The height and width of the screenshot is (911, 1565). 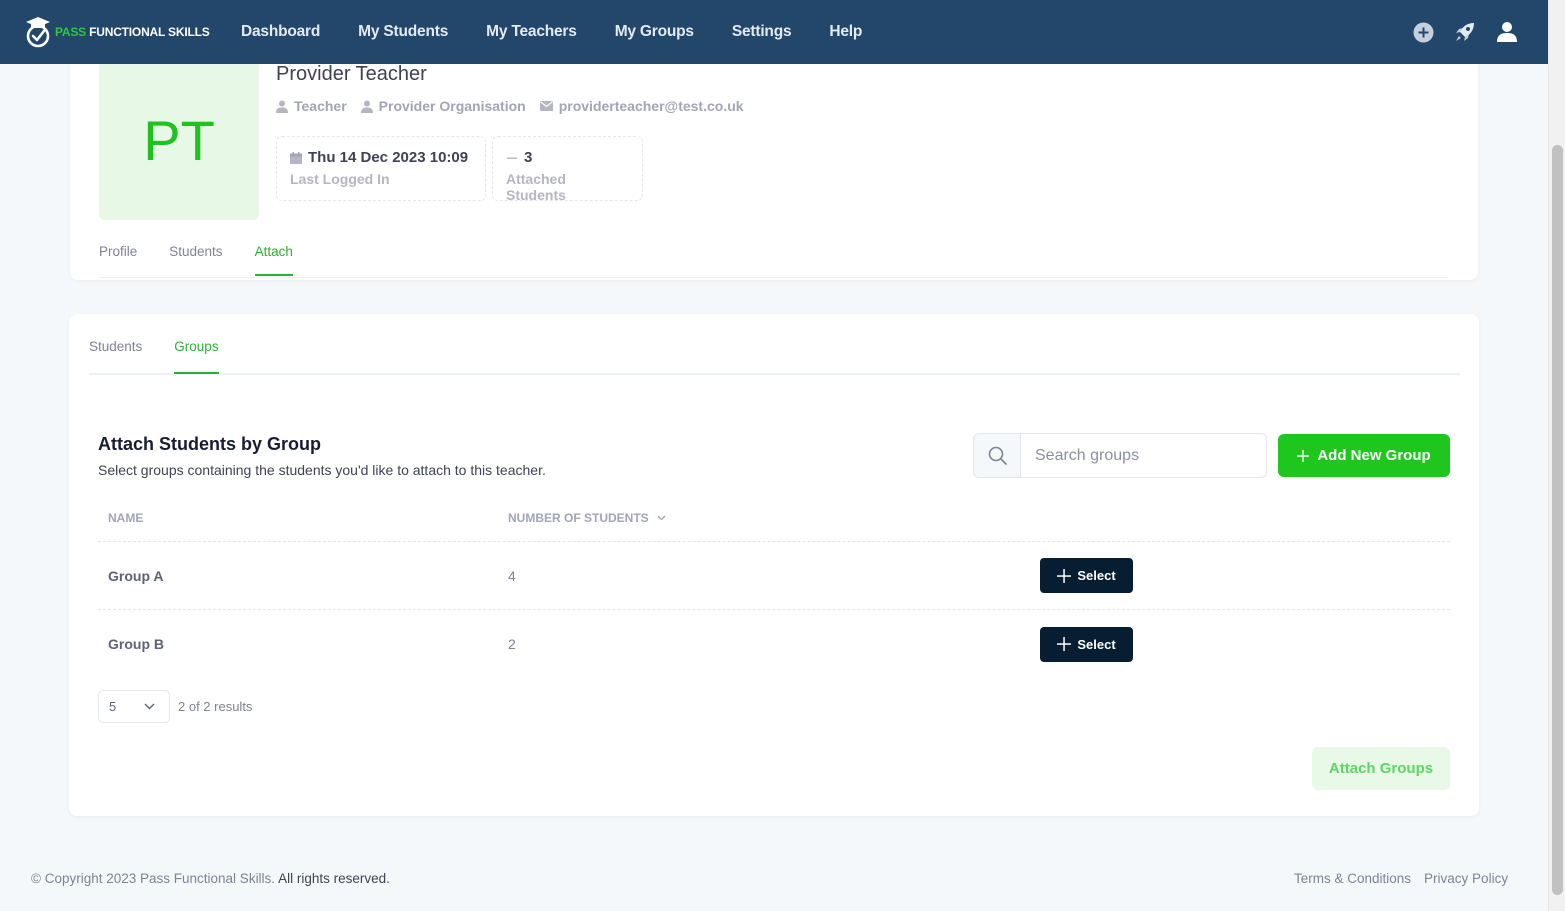 I want to click on copyright-suffix: All rights reserved., so click(x=332, y=878).